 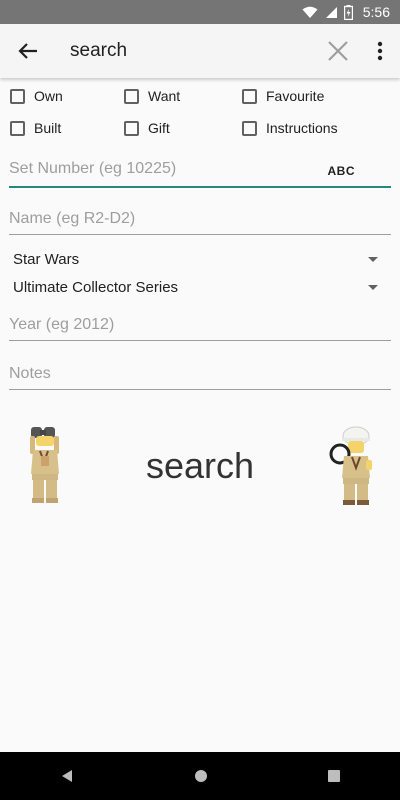 I want to click on app-bar: search, so click(x=200, y=51).